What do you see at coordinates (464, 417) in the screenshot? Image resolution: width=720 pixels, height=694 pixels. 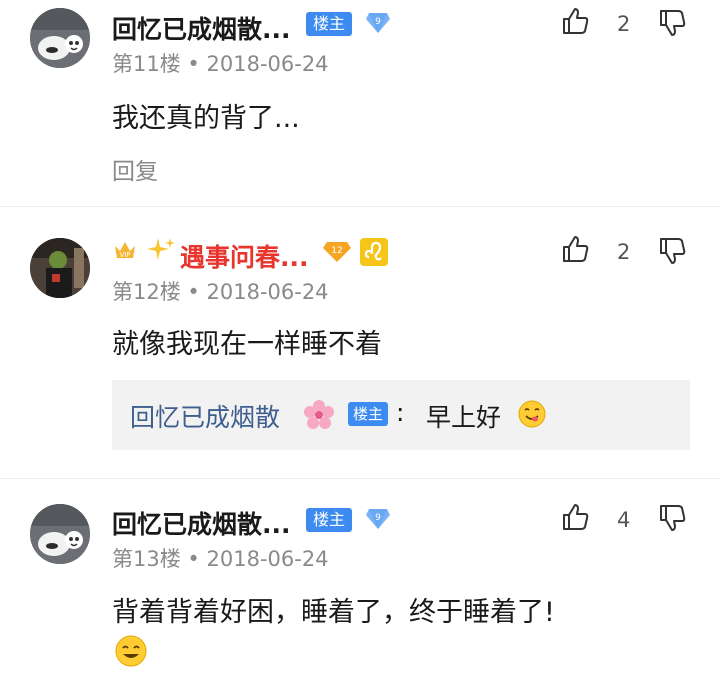 I see `quote-text: 早上好` at bounding box center [464, 417].